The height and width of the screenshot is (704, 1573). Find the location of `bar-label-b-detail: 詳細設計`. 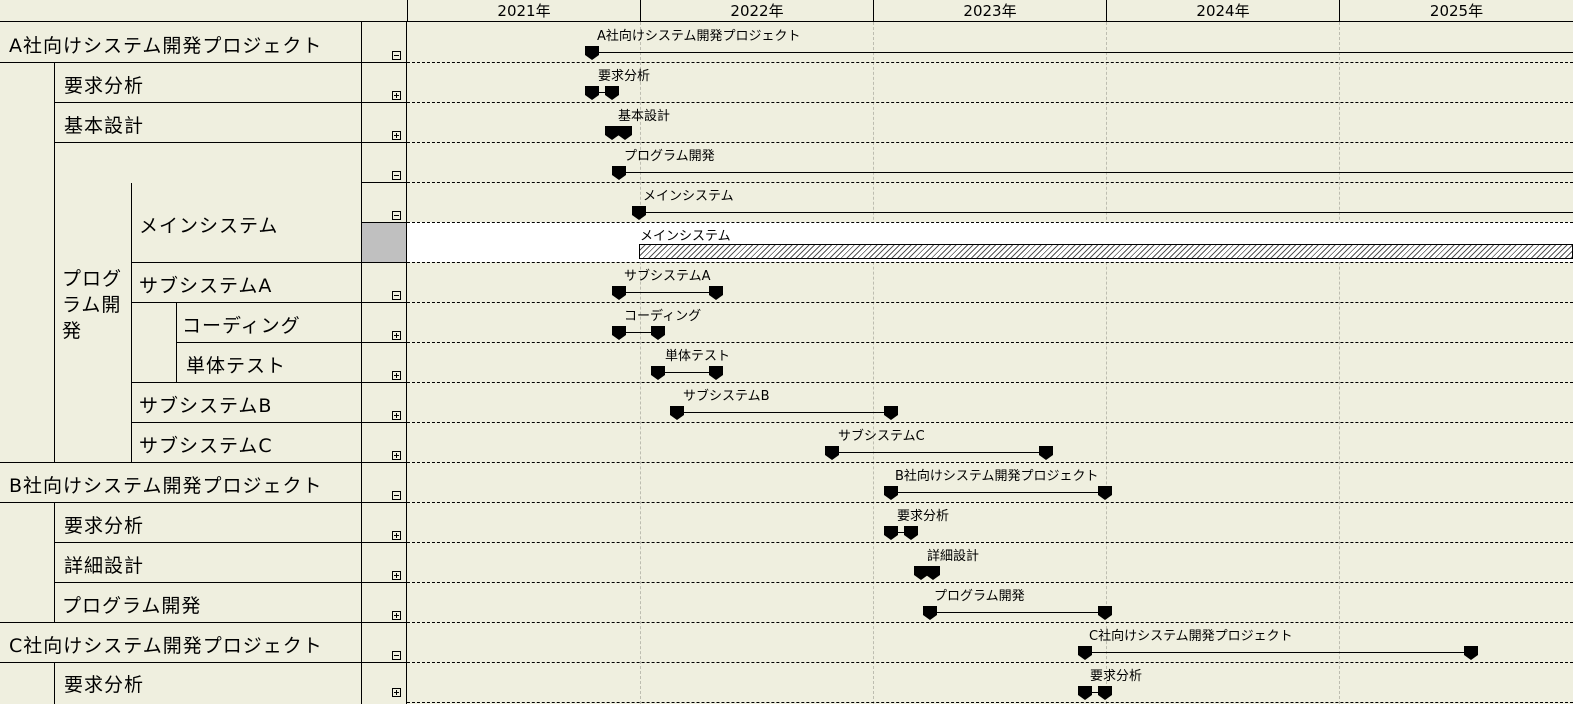

bar-label-b-detail: 詳細設計 is located at coordinates (953, 556).